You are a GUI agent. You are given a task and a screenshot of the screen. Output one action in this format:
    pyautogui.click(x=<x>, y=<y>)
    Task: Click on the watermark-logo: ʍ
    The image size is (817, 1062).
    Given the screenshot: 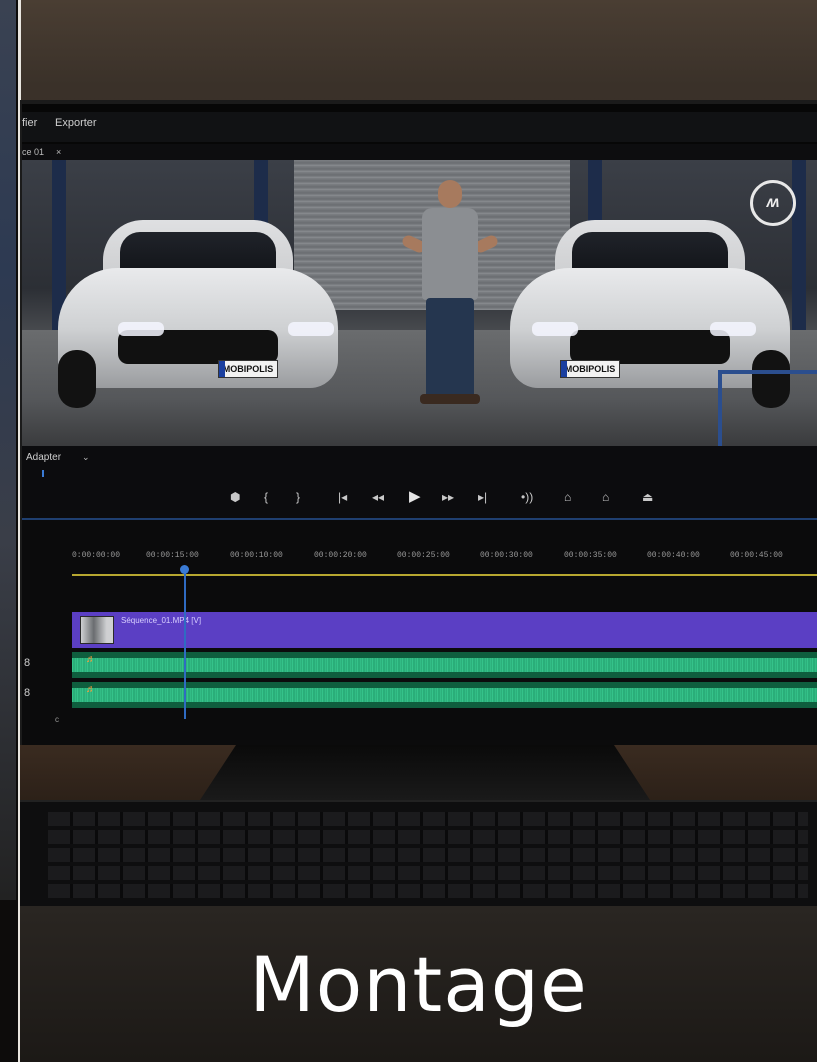 What is the action you would take?
    pyautogui.click(x=773, y=203)
    